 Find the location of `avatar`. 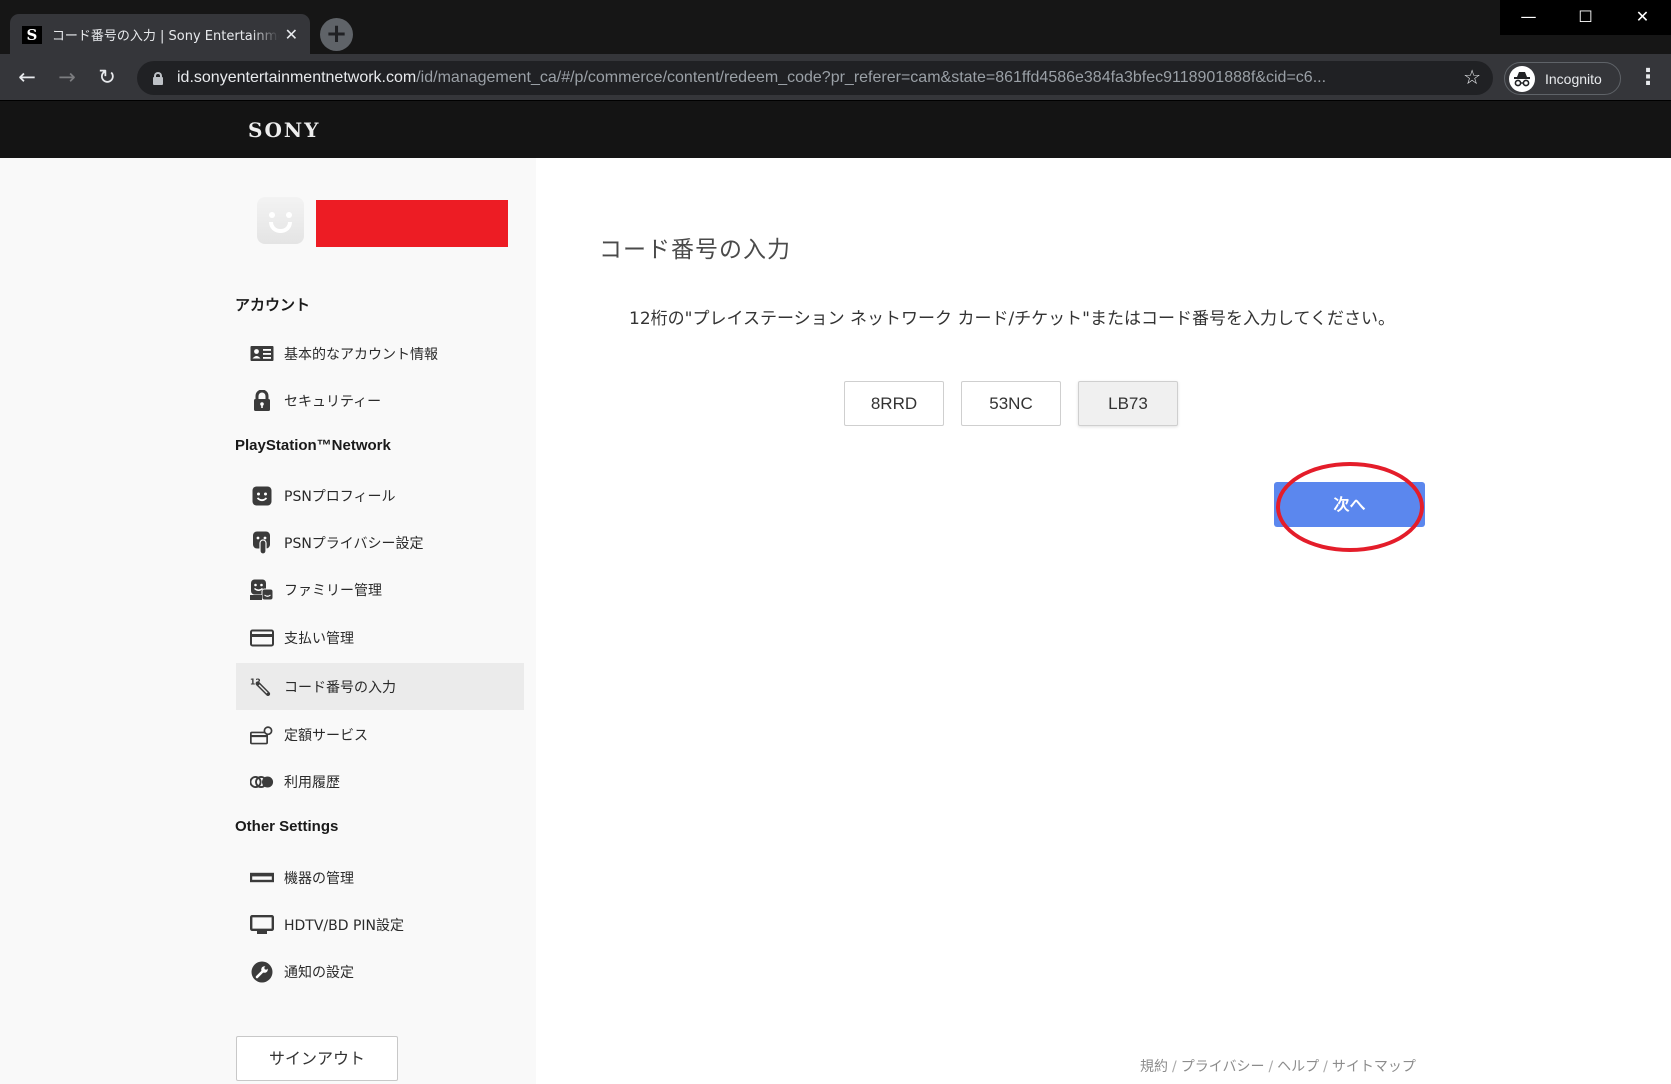

avatar is located at coordinates (280, 220).